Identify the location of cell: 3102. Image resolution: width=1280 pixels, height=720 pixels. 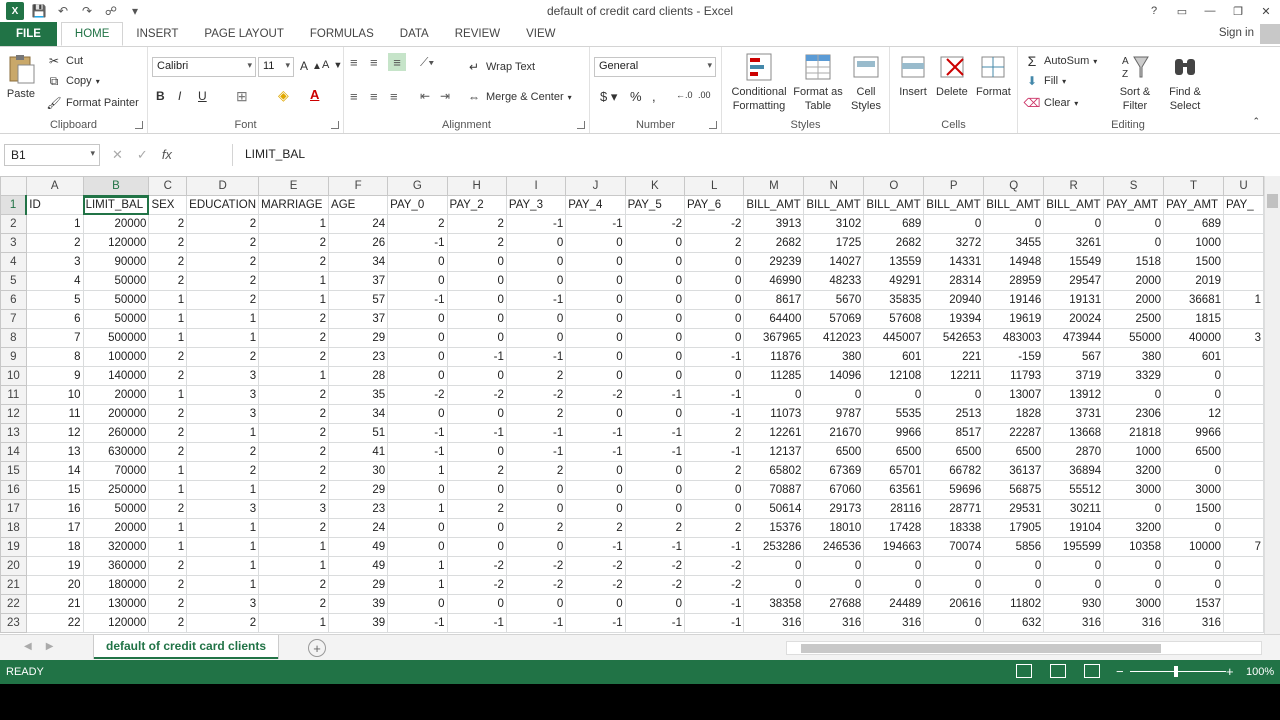
(834, 224).